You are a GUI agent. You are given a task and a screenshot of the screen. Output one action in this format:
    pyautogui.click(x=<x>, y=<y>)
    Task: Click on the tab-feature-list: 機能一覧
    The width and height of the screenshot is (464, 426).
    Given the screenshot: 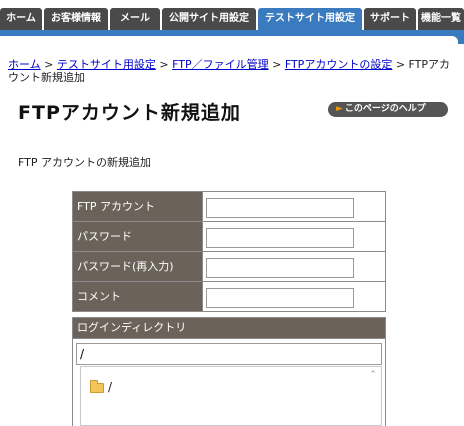 What is the action you would take?
    pyautogui.click(x=441, y=19)
    